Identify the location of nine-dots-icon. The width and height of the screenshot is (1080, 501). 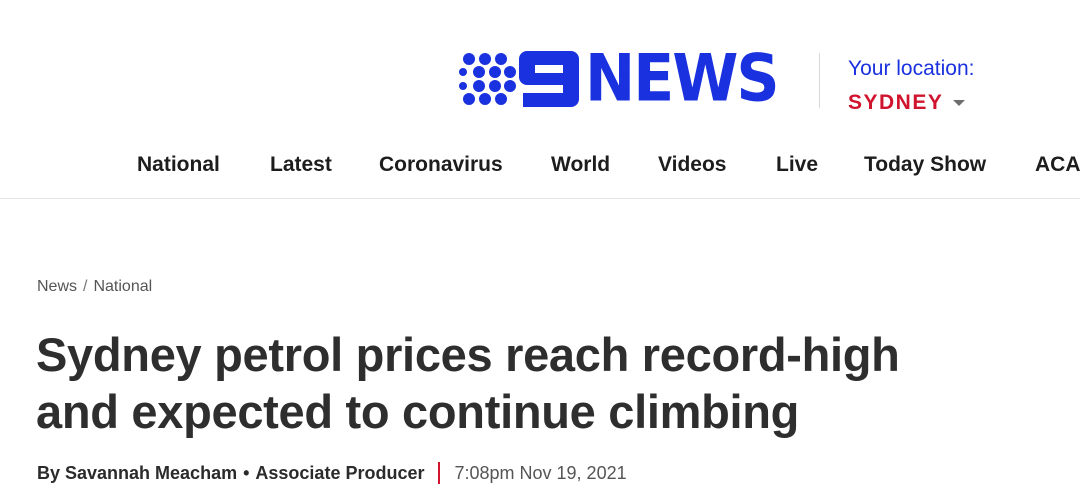
(487, 79).